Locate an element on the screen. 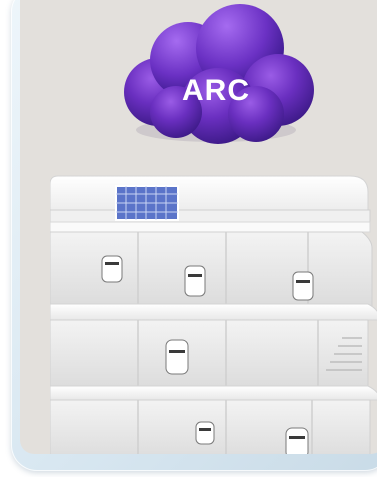 The image size is (377, 477). cloud-label: ARC is located at coordinates (216, 90).